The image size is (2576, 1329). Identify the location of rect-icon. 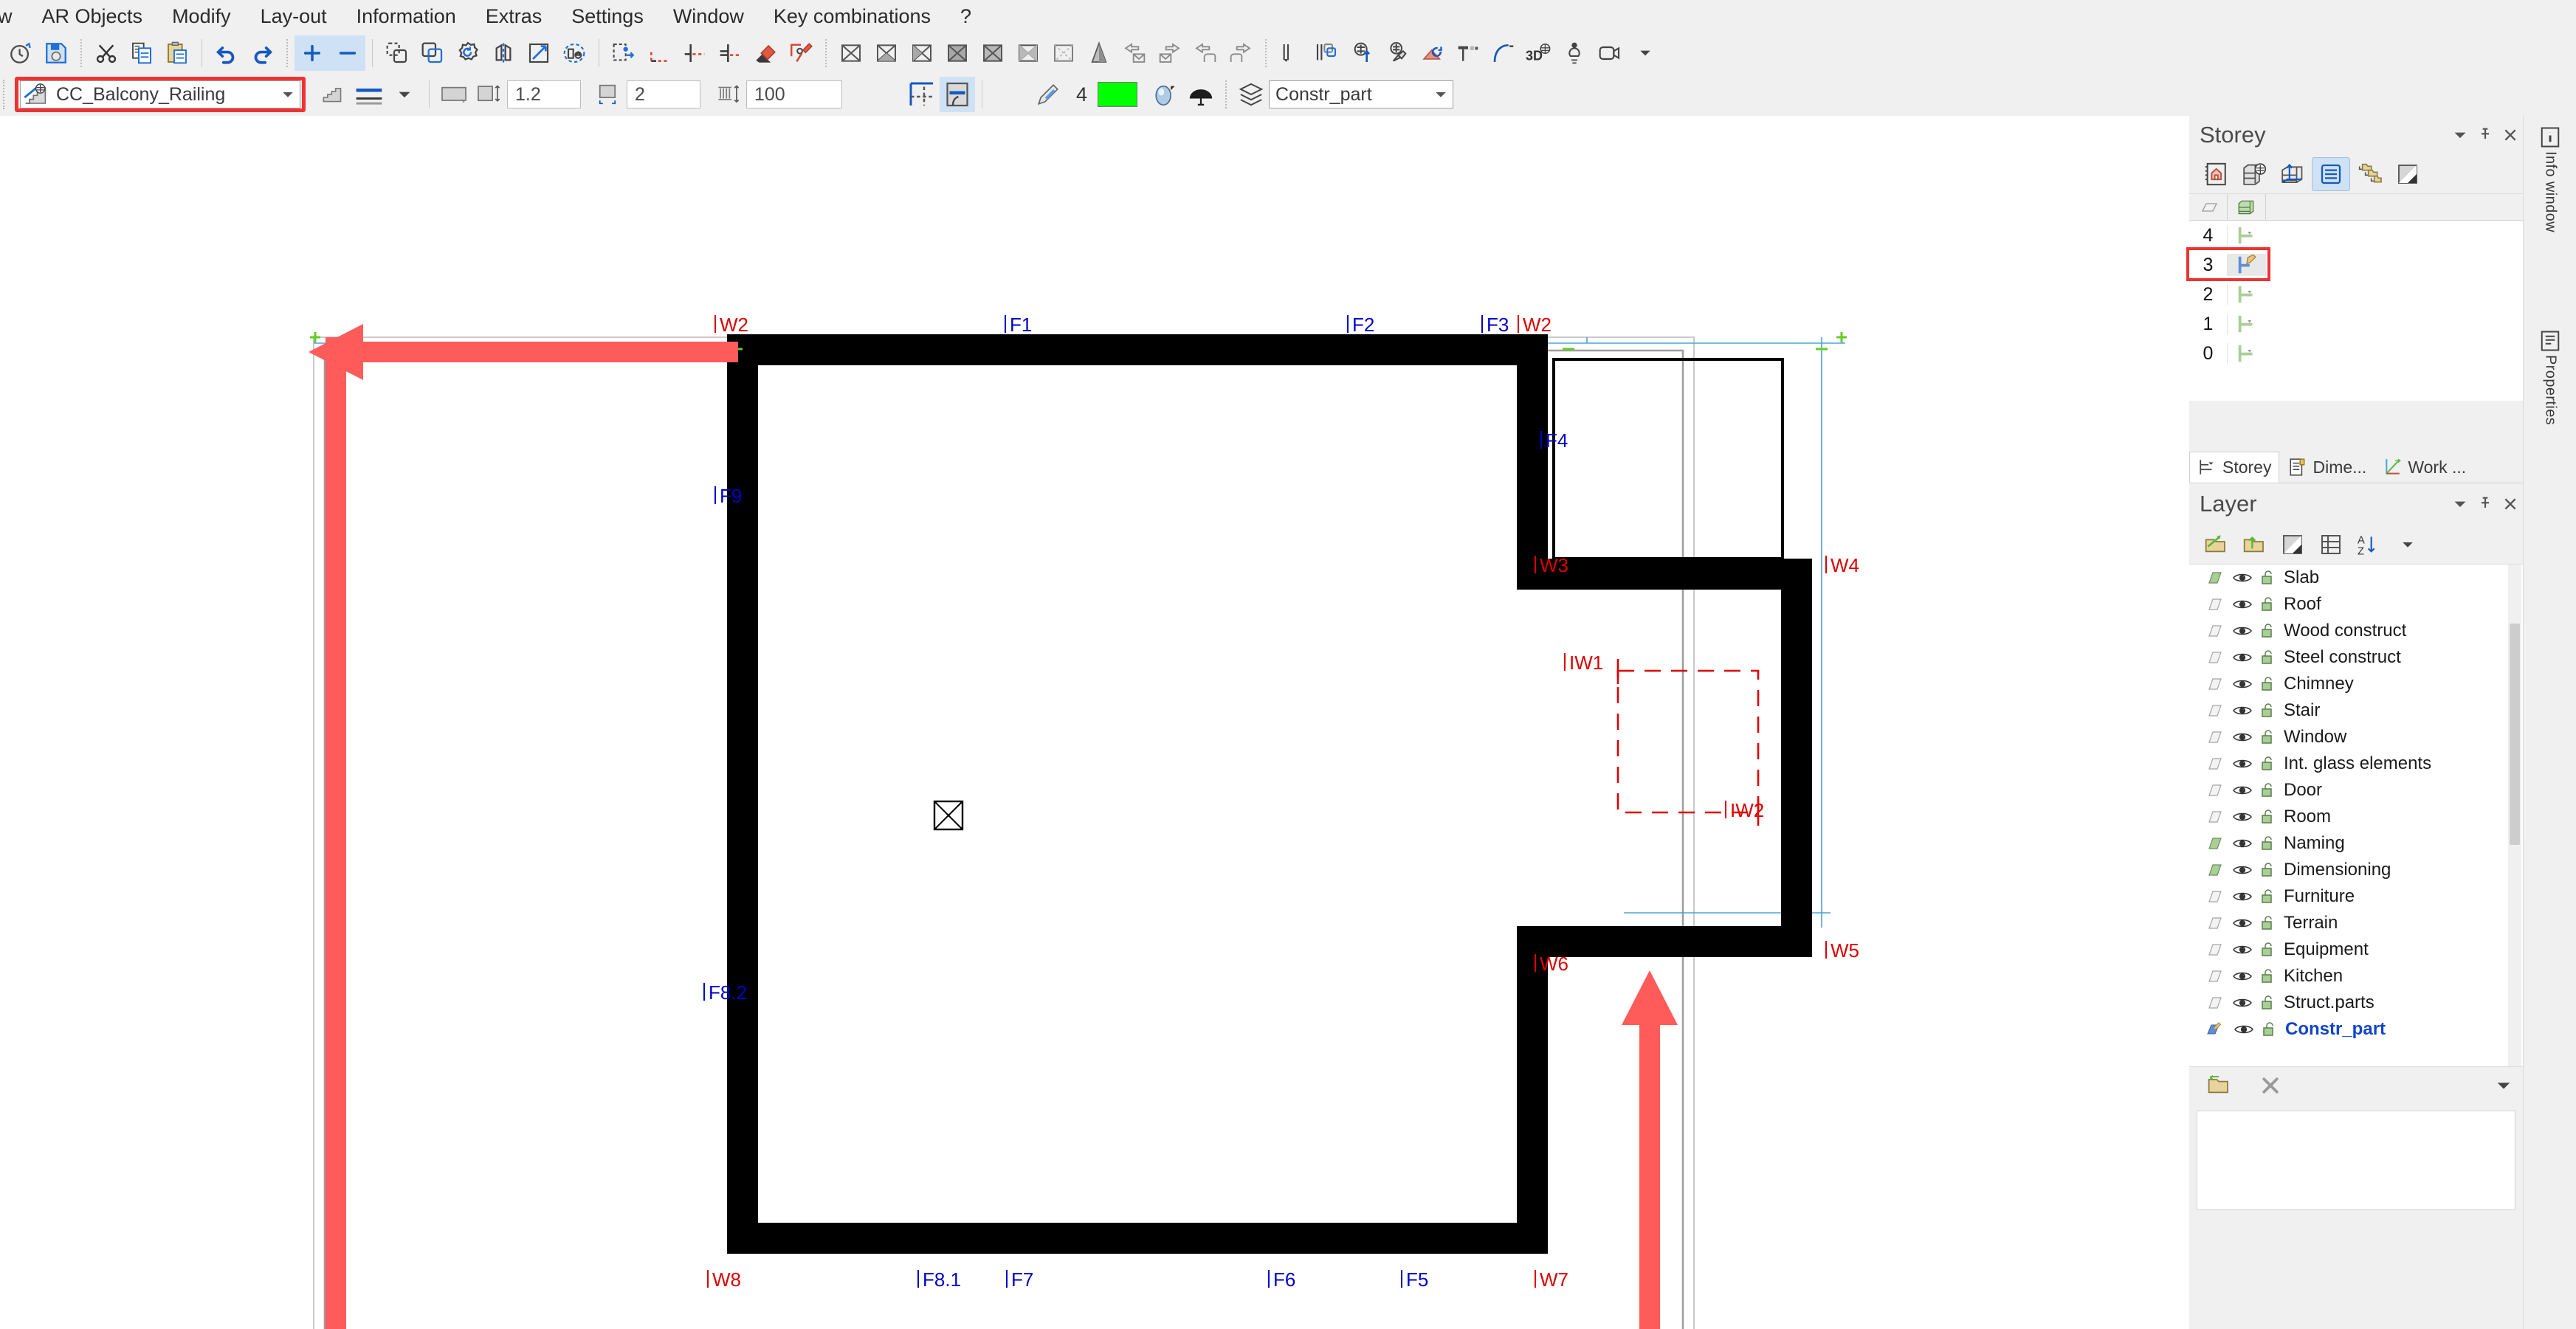
(454, 95).